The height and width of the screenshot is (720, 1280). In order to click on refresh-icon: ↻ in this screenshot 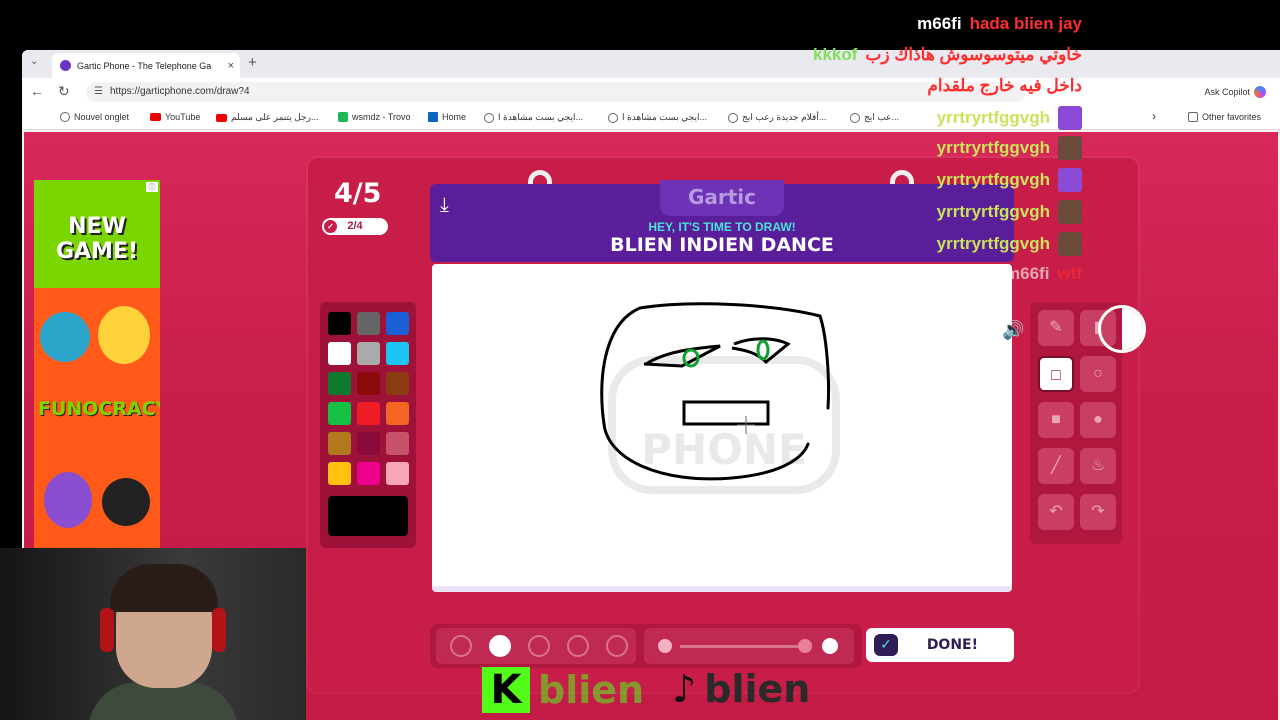, I will do `click(64, 91)`.